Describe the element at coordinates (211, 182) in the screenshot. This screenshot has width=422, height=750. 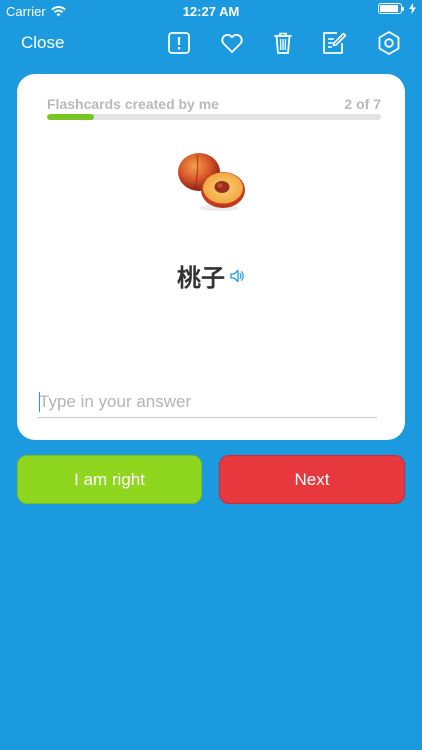
I see `peach-icon` at that location.